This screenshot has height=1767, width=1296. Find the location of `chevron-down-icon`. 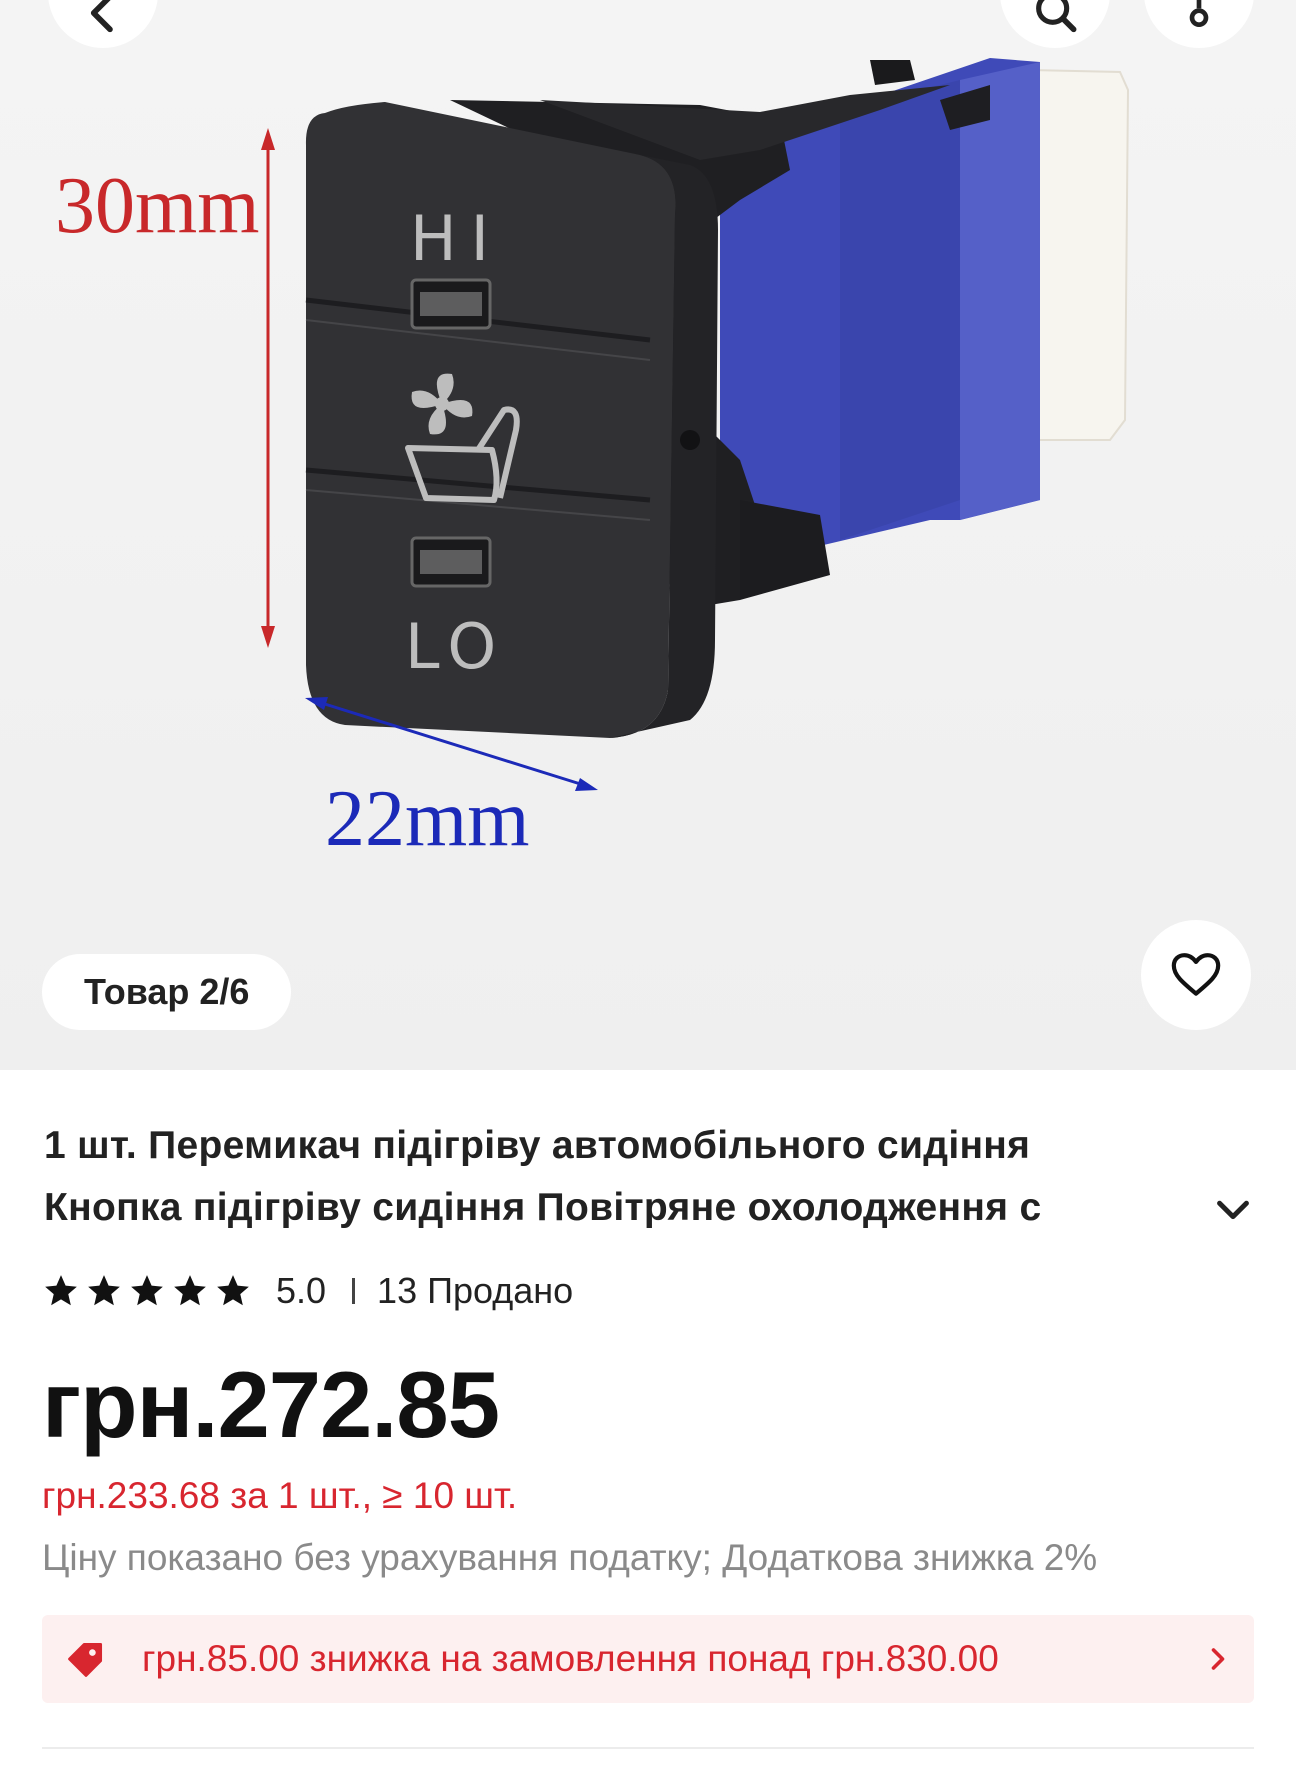

chevron-down-icon is located at coordinates (1233, 1209).